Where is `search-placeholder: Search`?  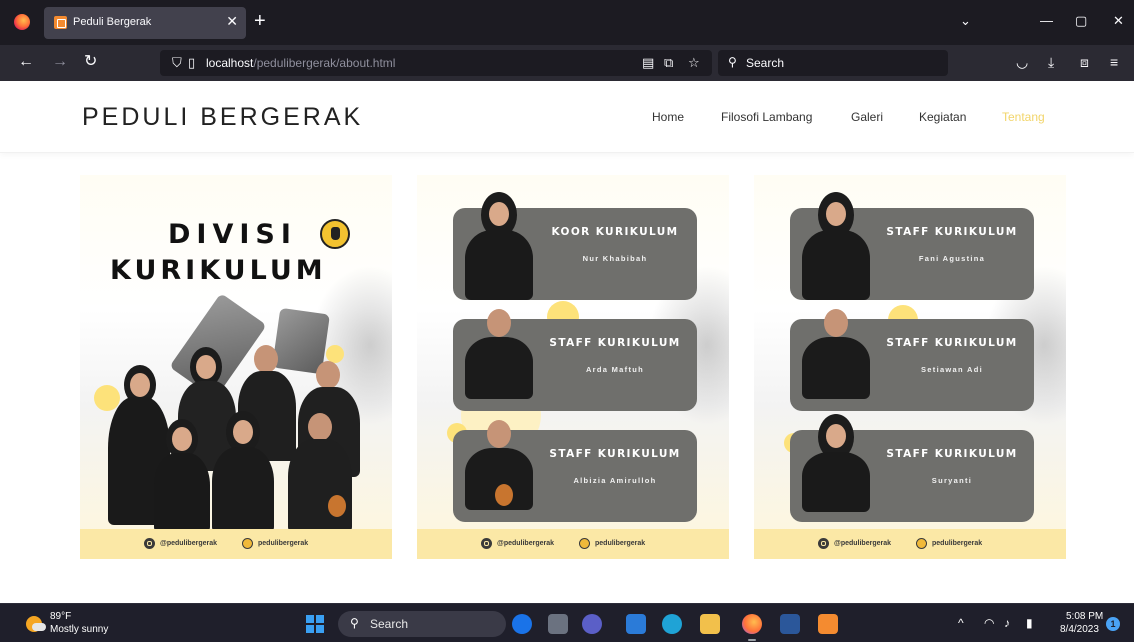 search-placeholder: Search is located at coordinates (765, 63).